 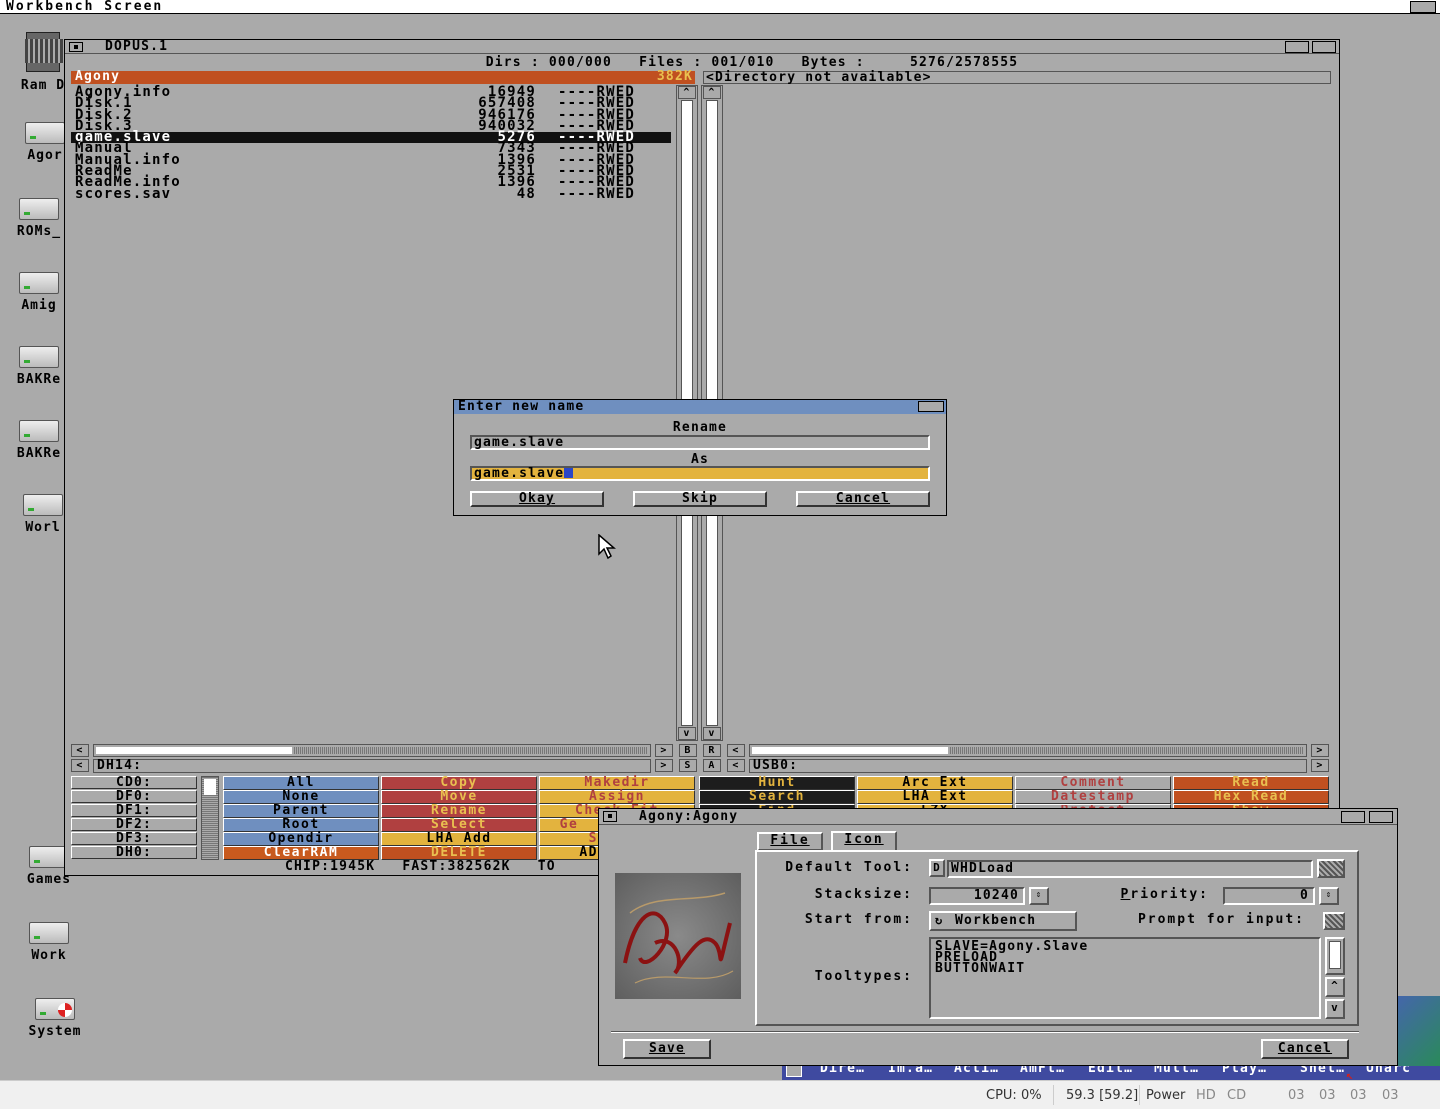 I want to click on icon-window-title-bar: Agony:Agony, so click(x=998, y=817).